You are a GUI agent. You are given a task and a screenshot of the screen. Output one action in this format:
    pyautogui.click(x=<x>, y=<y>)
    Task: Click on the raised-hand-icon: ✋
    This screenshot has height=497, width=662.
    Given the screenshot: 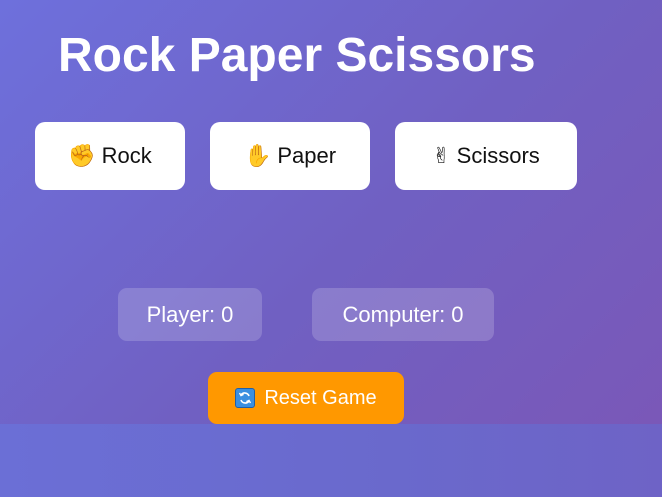 What is the action you would take?
    pyautogui.click(x=257, y=156)
    